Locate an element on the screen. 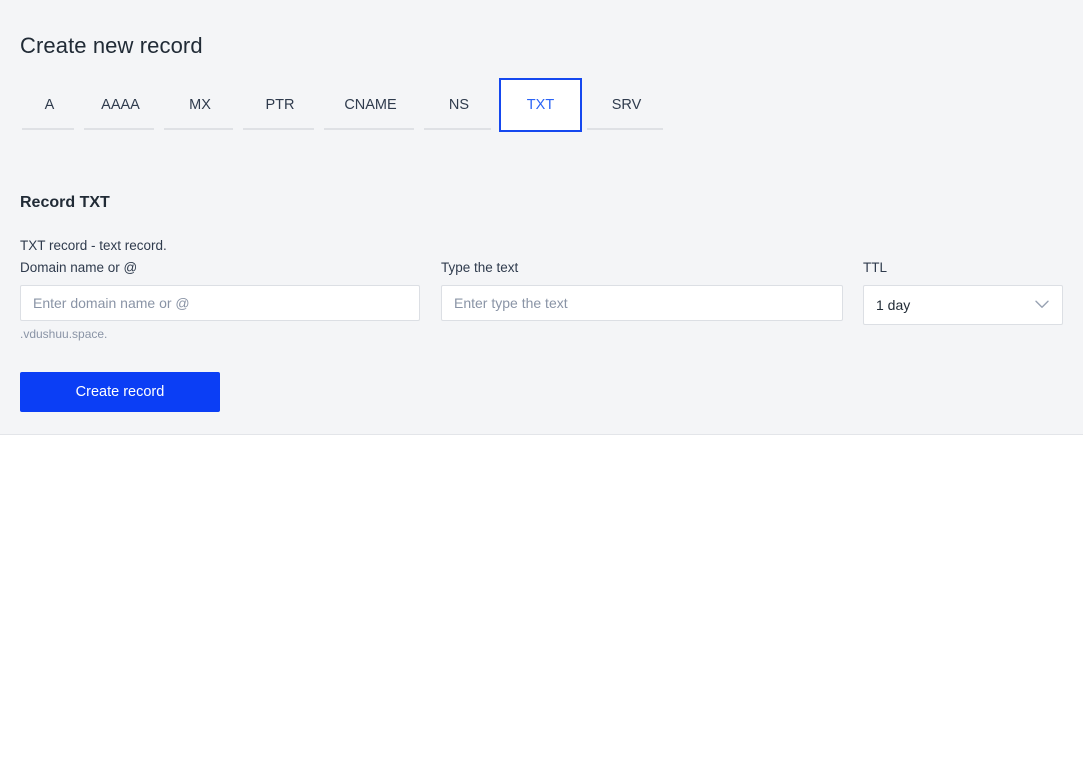 Image resolution: width=1083 pixels, height=761 pixels. text-value-input is located at coordinates (642, 303).